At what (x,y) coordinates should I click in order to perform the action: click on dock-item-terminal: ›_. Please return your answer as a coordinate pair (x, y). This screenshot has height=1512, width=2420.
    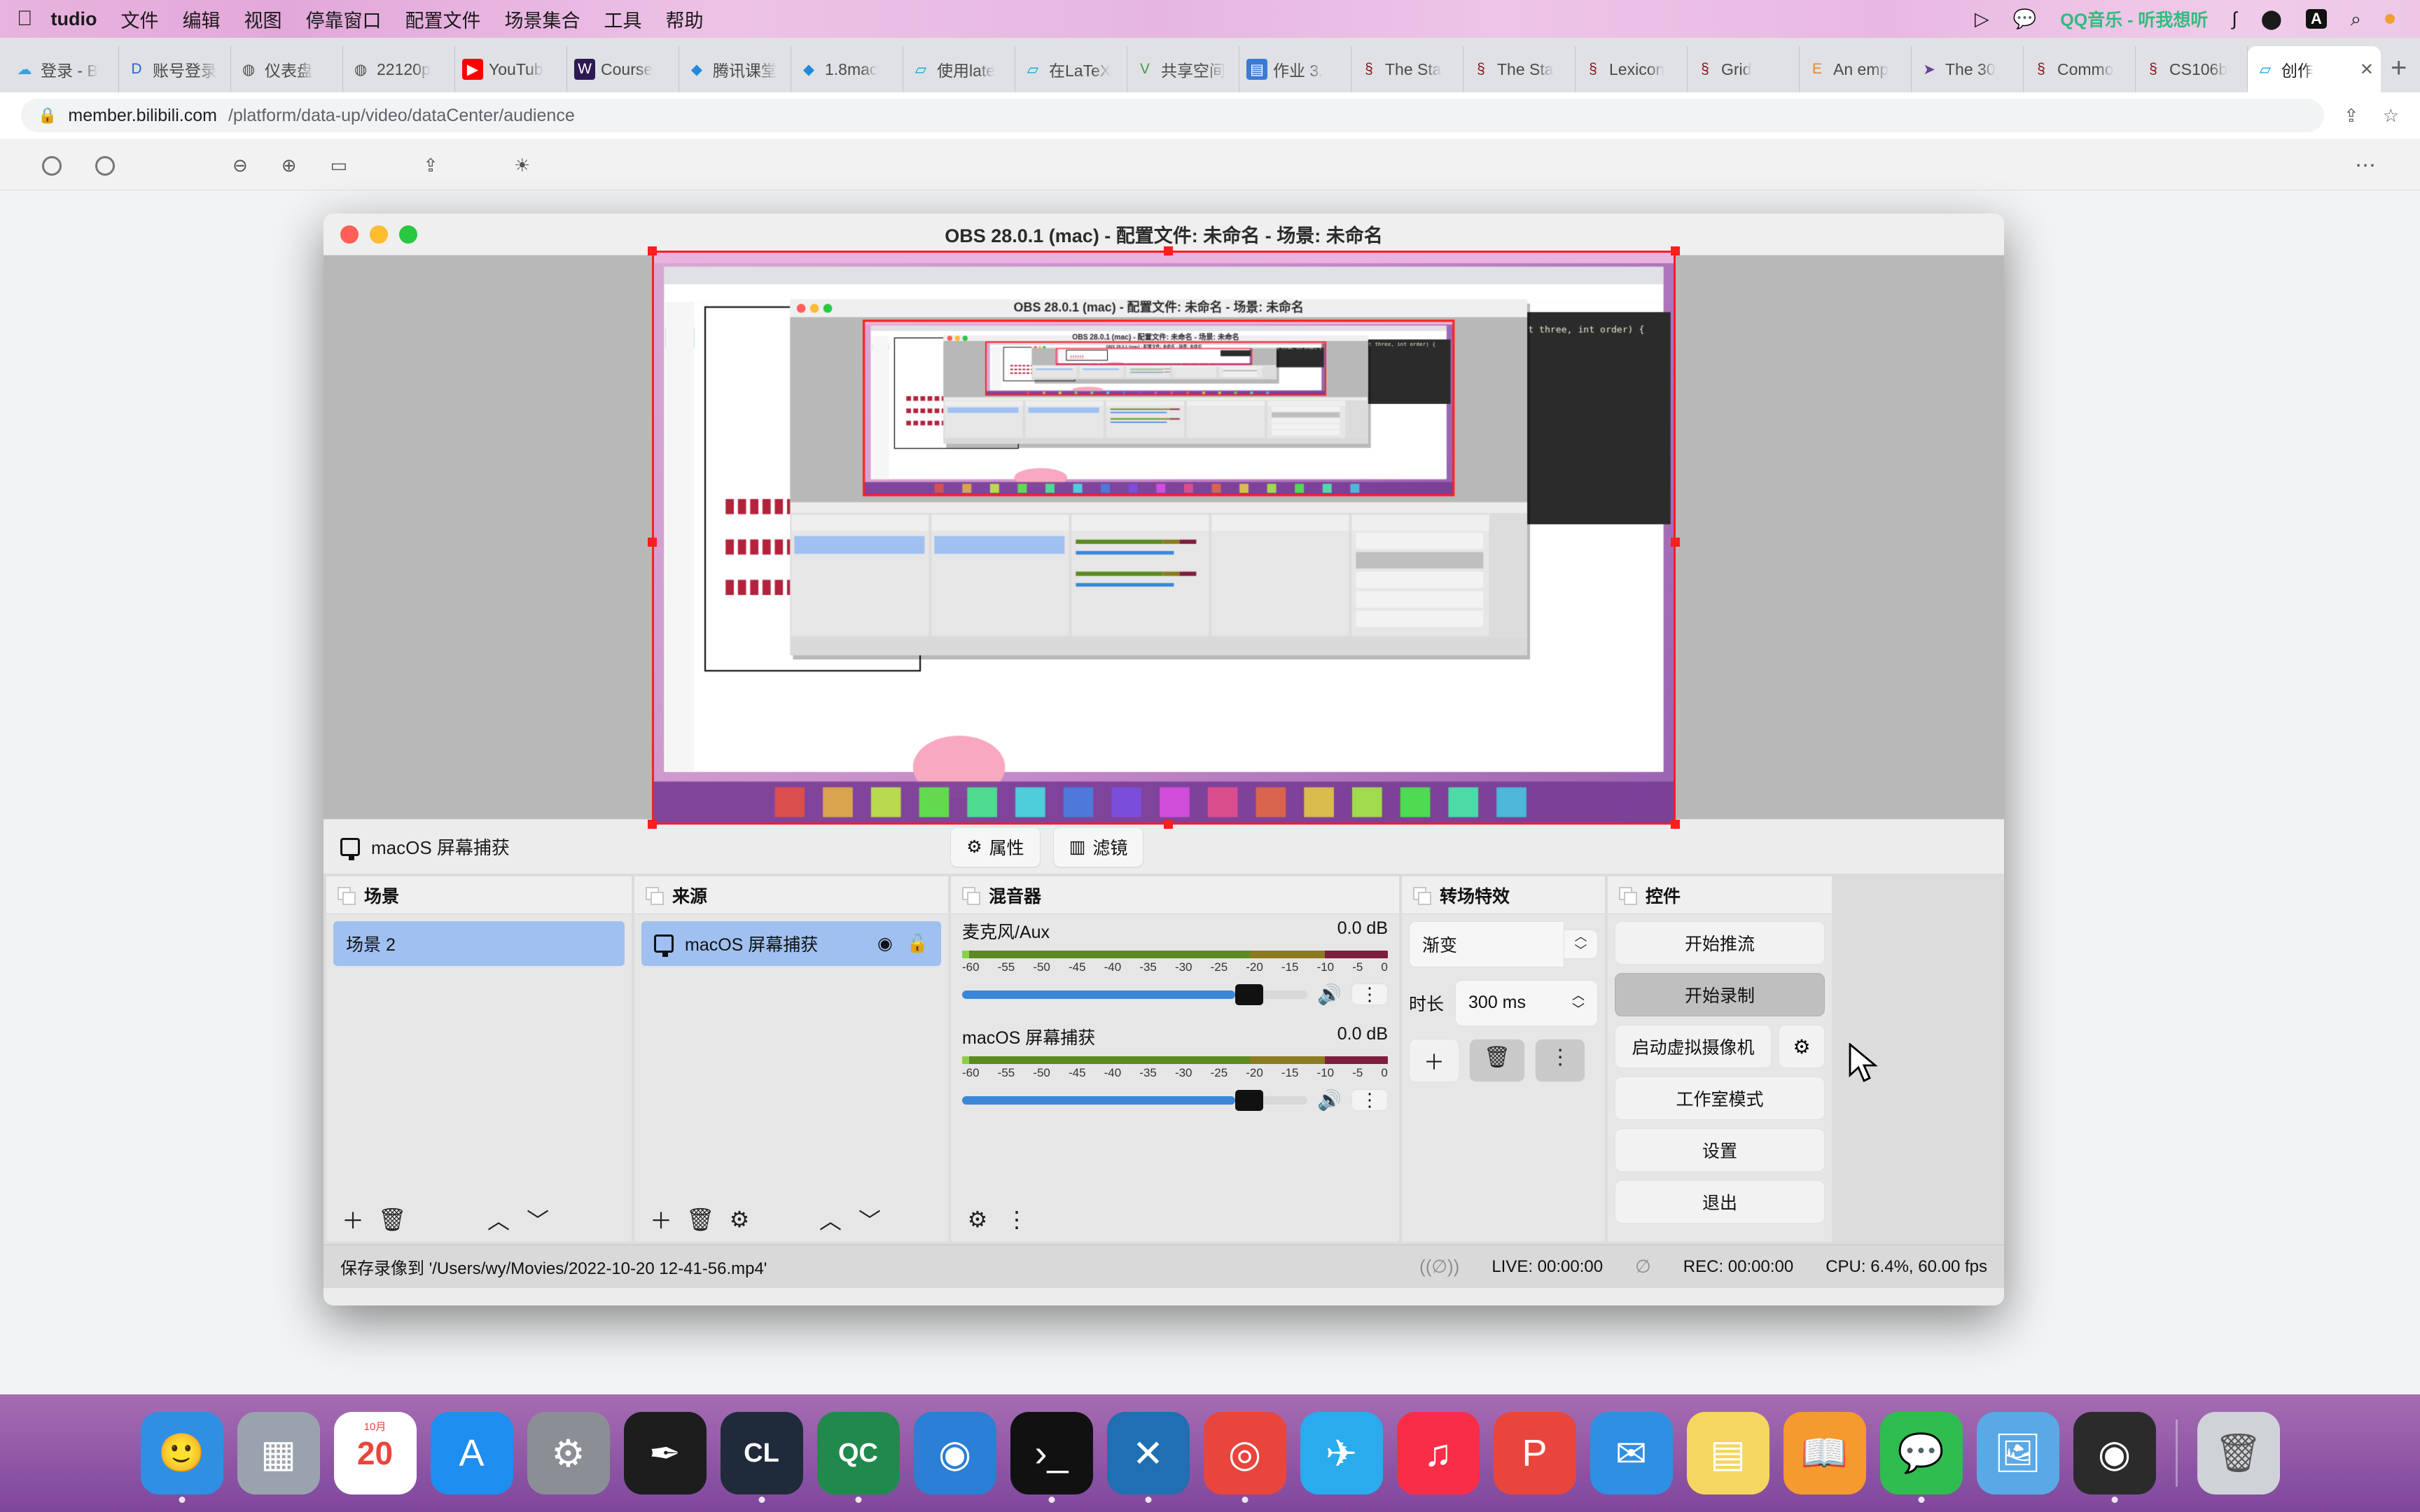
    Looking at the image, I should click on (1051, 1457).